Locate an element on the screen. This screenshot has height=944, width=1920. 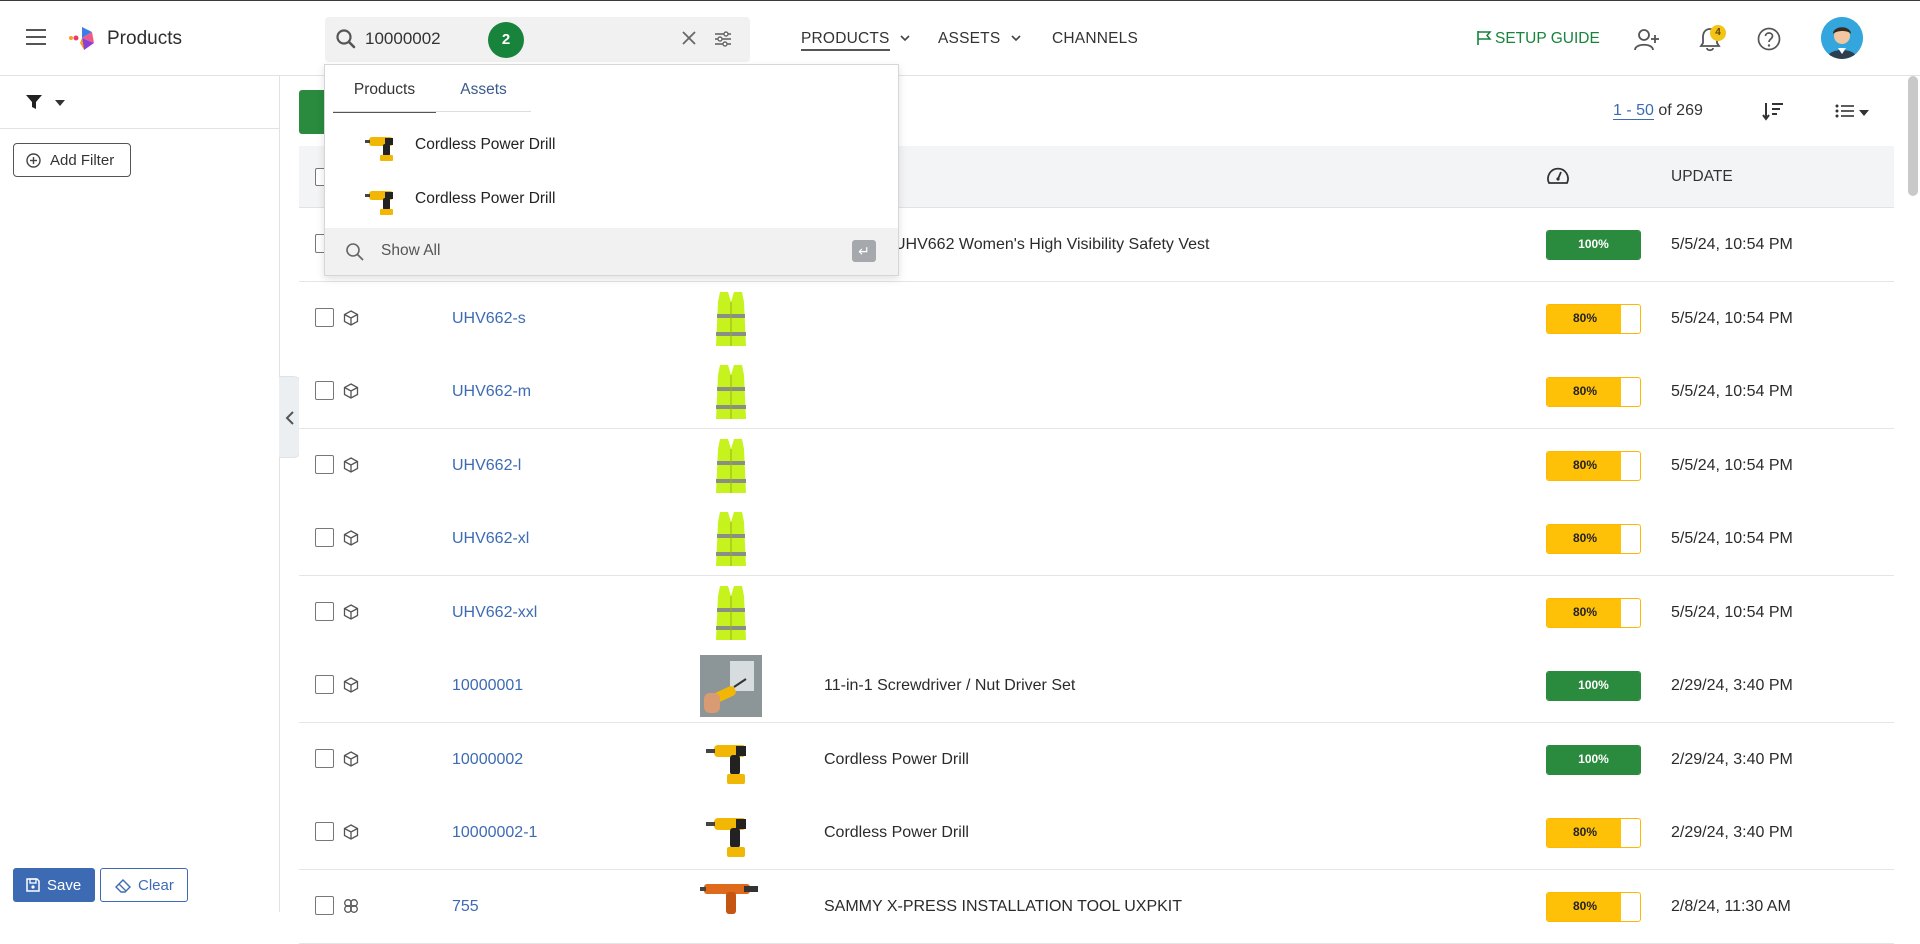
product-sku-link: 10000002-1 is located at coordinates (494, 833).